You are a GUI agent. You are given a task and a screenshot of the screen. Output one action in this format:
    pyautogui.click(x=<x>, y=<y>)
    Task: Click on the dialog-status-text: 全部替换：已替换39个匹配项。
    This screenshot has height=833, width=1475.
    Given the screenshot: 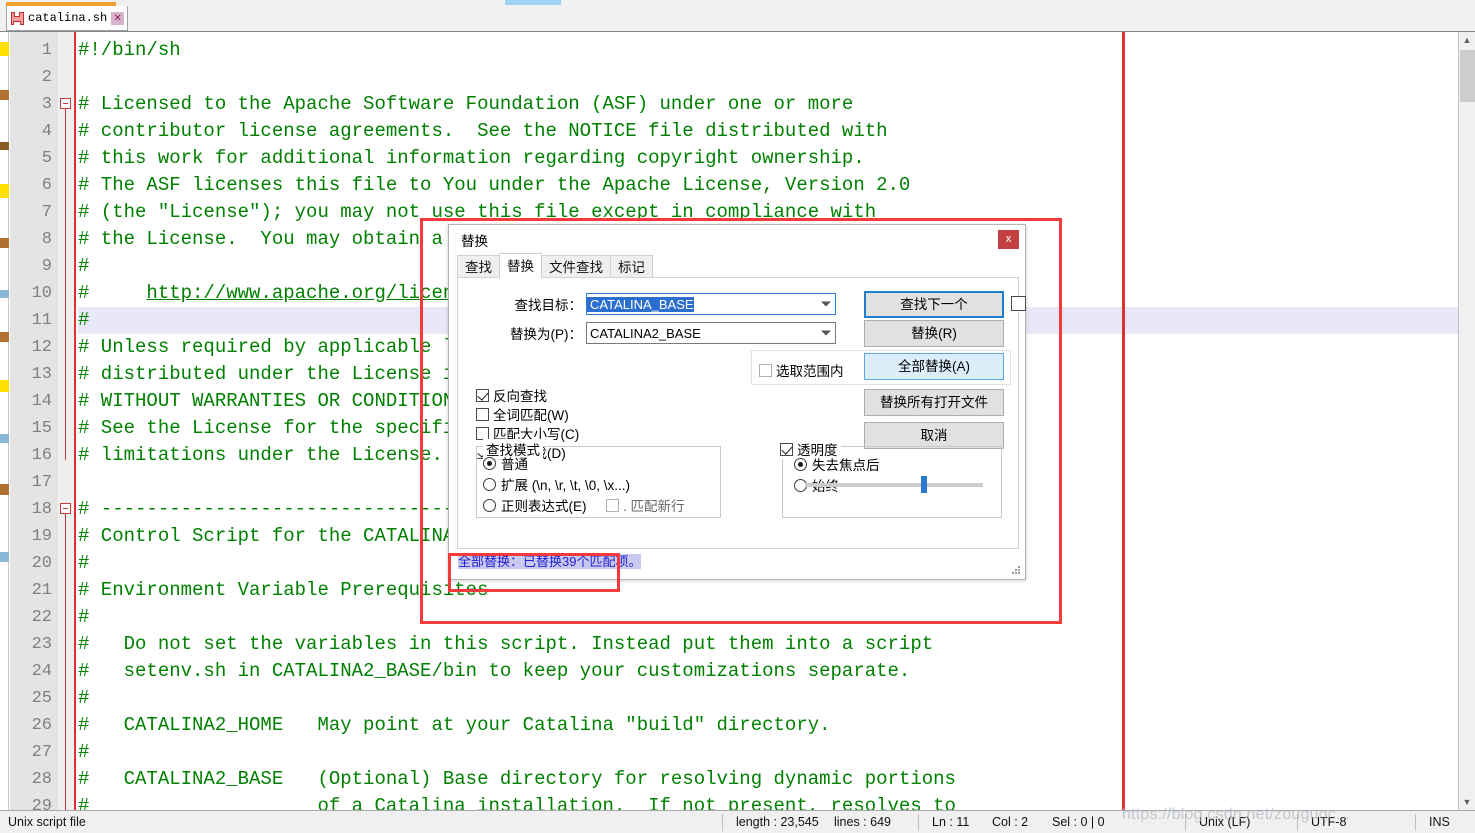 What is the action you would take?
    pyautogui.click(x=550, y=561)
    